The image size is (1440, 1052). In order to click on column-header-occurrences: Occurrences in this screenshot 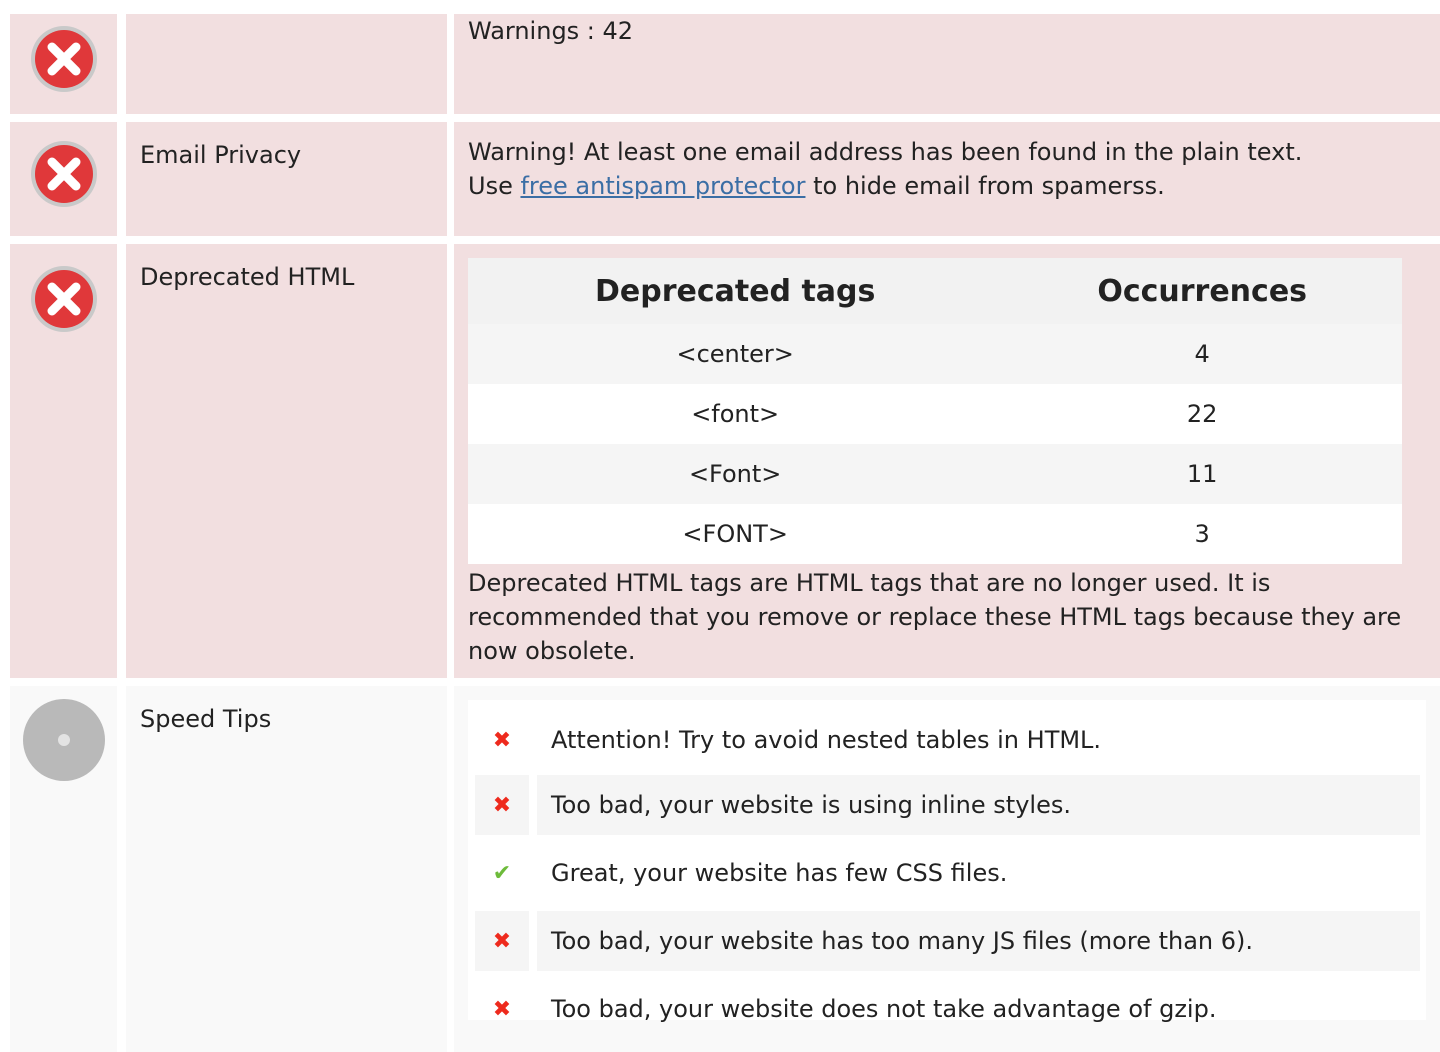, I will do `click(1202, 291)`.